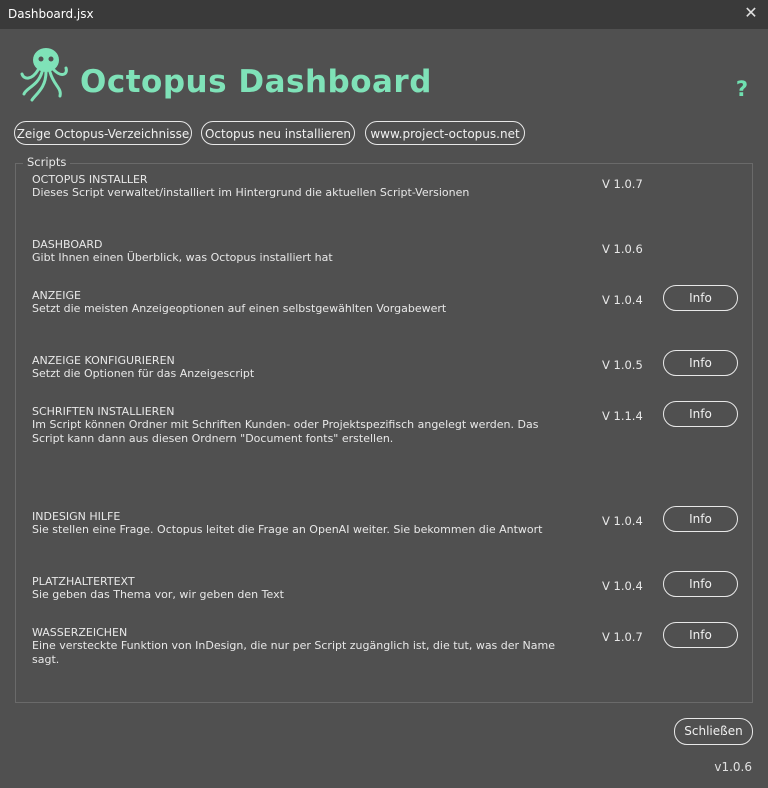 The image size is (768, 788). What do you see at coordinates (384, 14) in the screenshot?
I see `window-titlebar: Dashboard.jsx ✕` at bounding box center [384, 14].